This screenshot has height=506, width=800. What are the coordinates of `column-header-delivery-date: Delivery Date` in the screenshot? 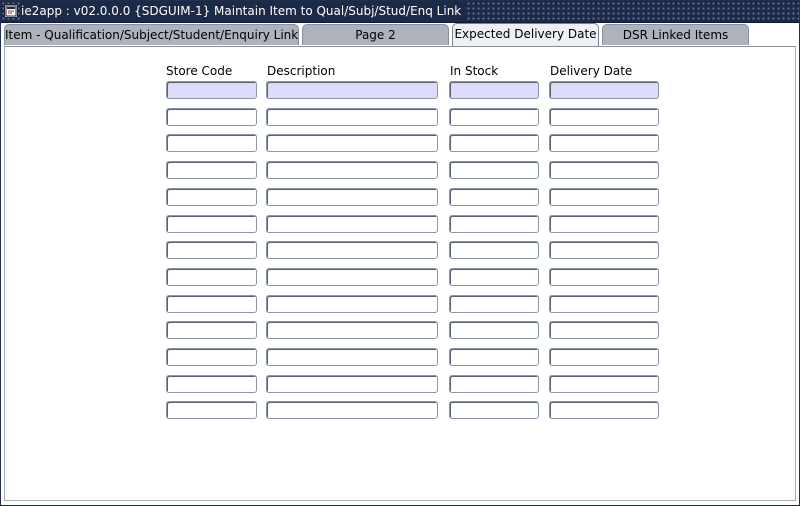 It's located at (591, 71).